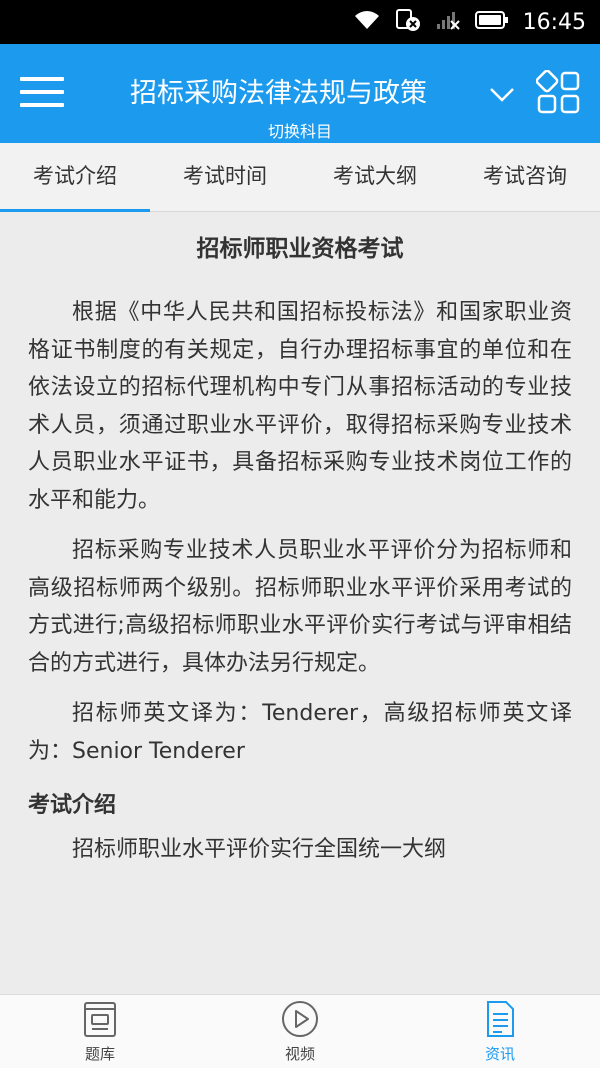 This screenshot has width=600, height=1068. What do you see at coordinates (300, 249) in the screenshot?
I see `article-title: 招标师职业资格考试` at bounding box center [300, 249].